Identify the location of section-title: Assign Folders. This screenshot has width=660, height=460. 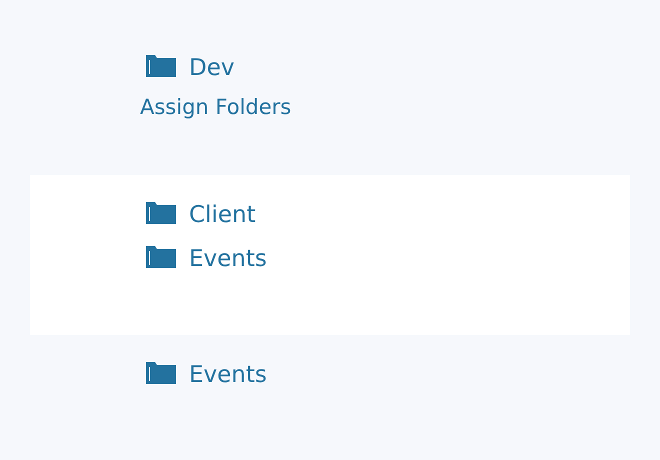
(216, 107).